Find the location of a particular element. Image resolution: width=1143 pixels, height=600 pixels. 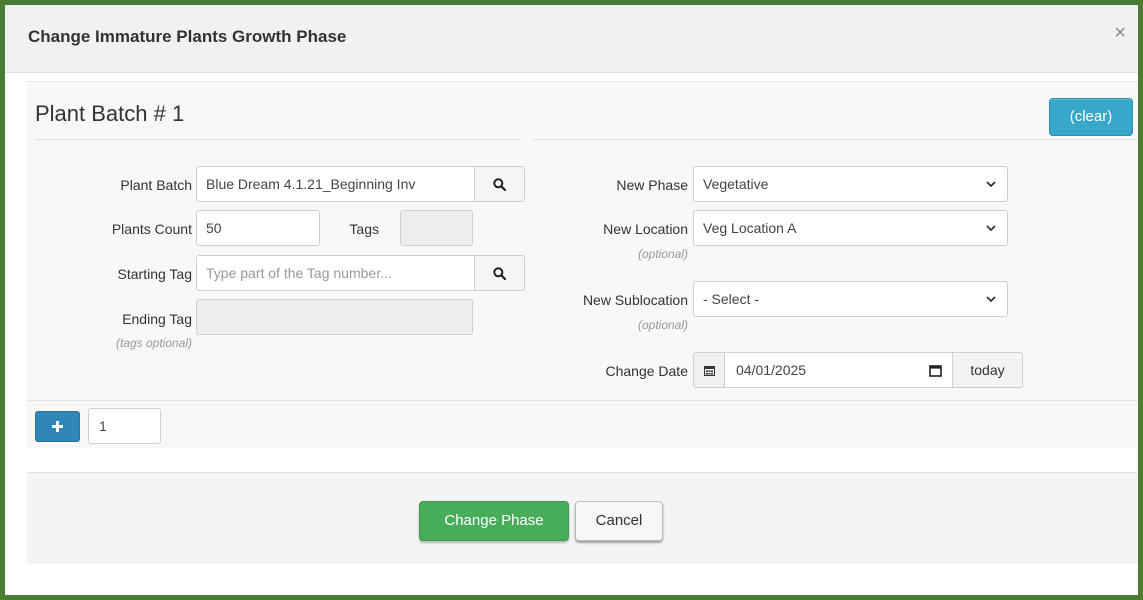

change-date-label: Change Date is located at coordinates (646, 371).